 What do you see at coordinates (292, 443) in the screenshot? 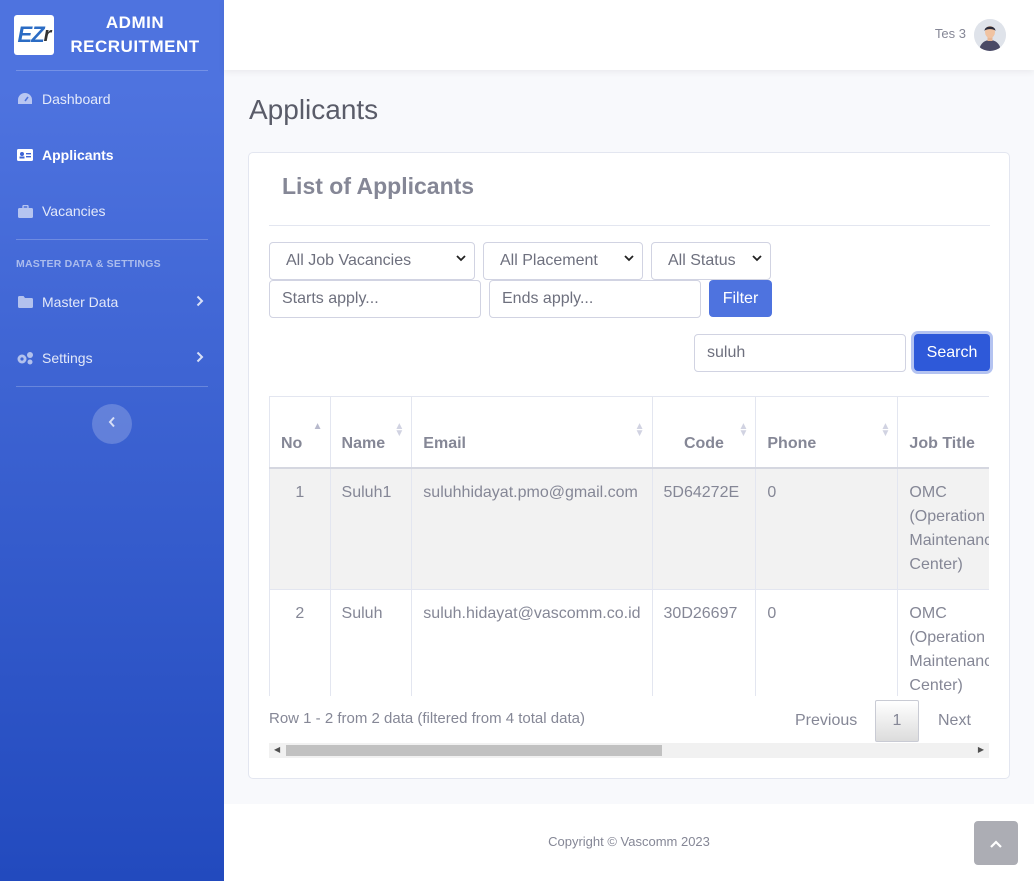
I see `column-header-label: No` at bounding box center [292, 443].